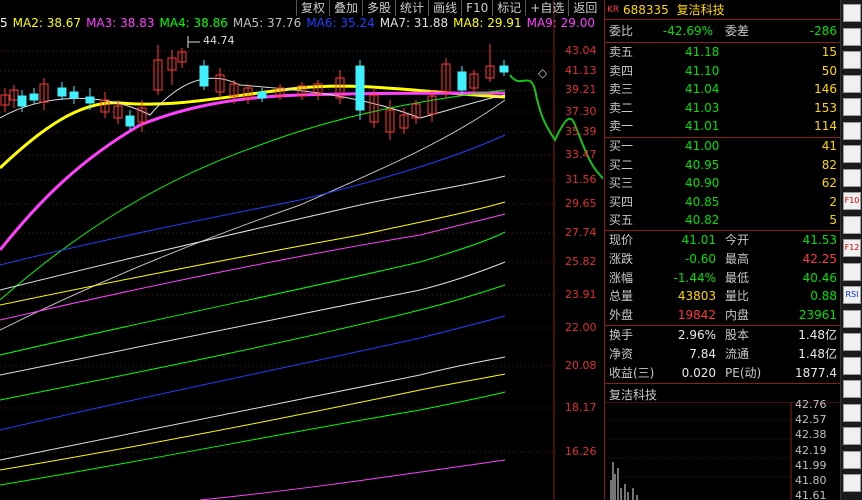 The height and width of the screenshot is (500, 862). Describe the element at coordinates (584, 8) in the screenshot. I see `toolbar-item: 返回` at that location.